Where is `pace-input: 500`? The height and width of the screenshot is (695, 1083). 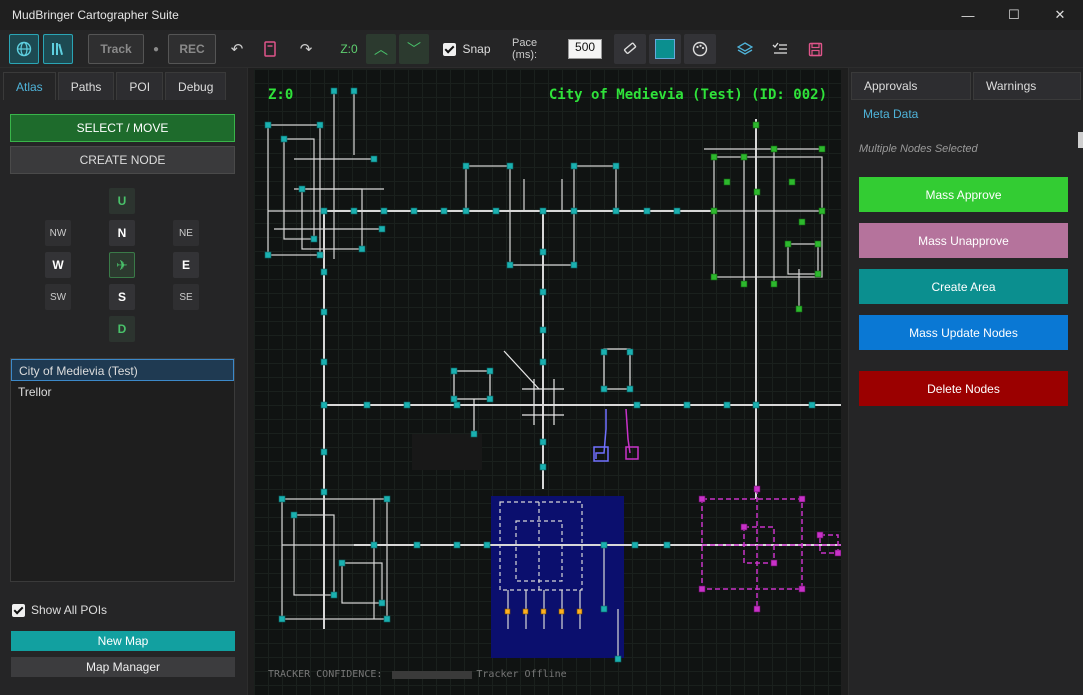
pace-input: 500 is located at coordinates (585, 49).